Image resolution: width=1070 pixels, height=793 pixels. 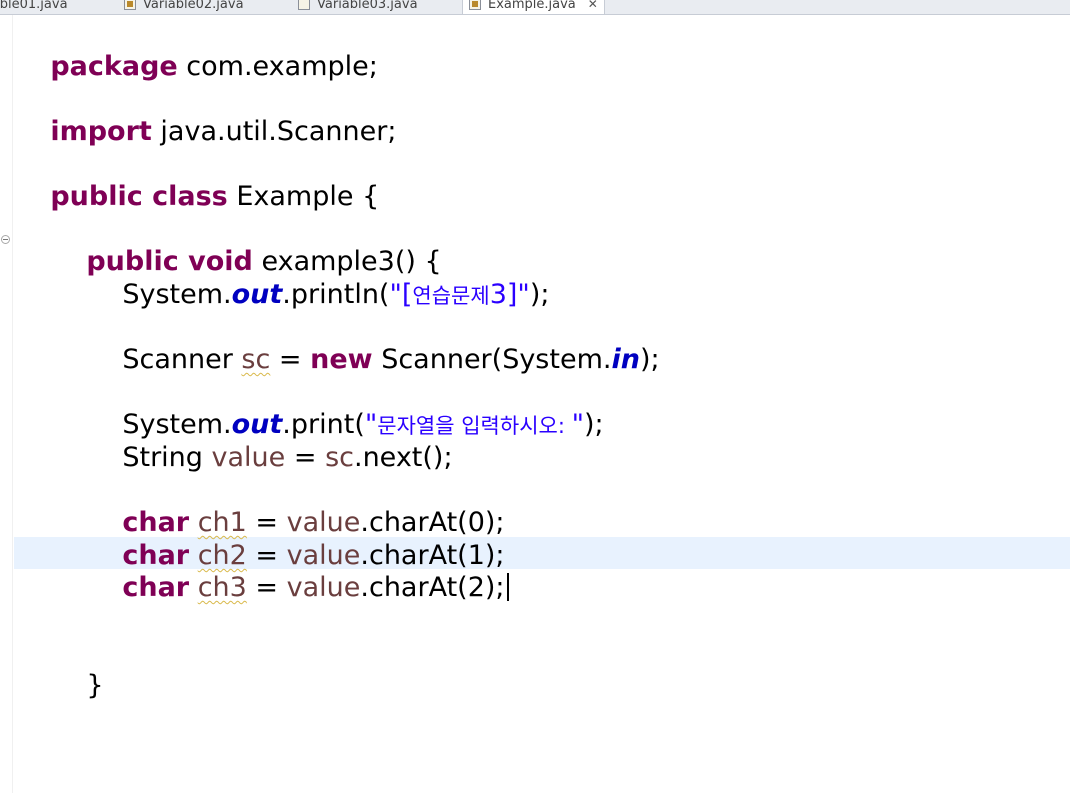 What do you see at coordinates (373, 342) in the screenshot?
I see `code-line-scanner: Scanner sc = new Scanner(System.in);` at bounding box center [373, 342].